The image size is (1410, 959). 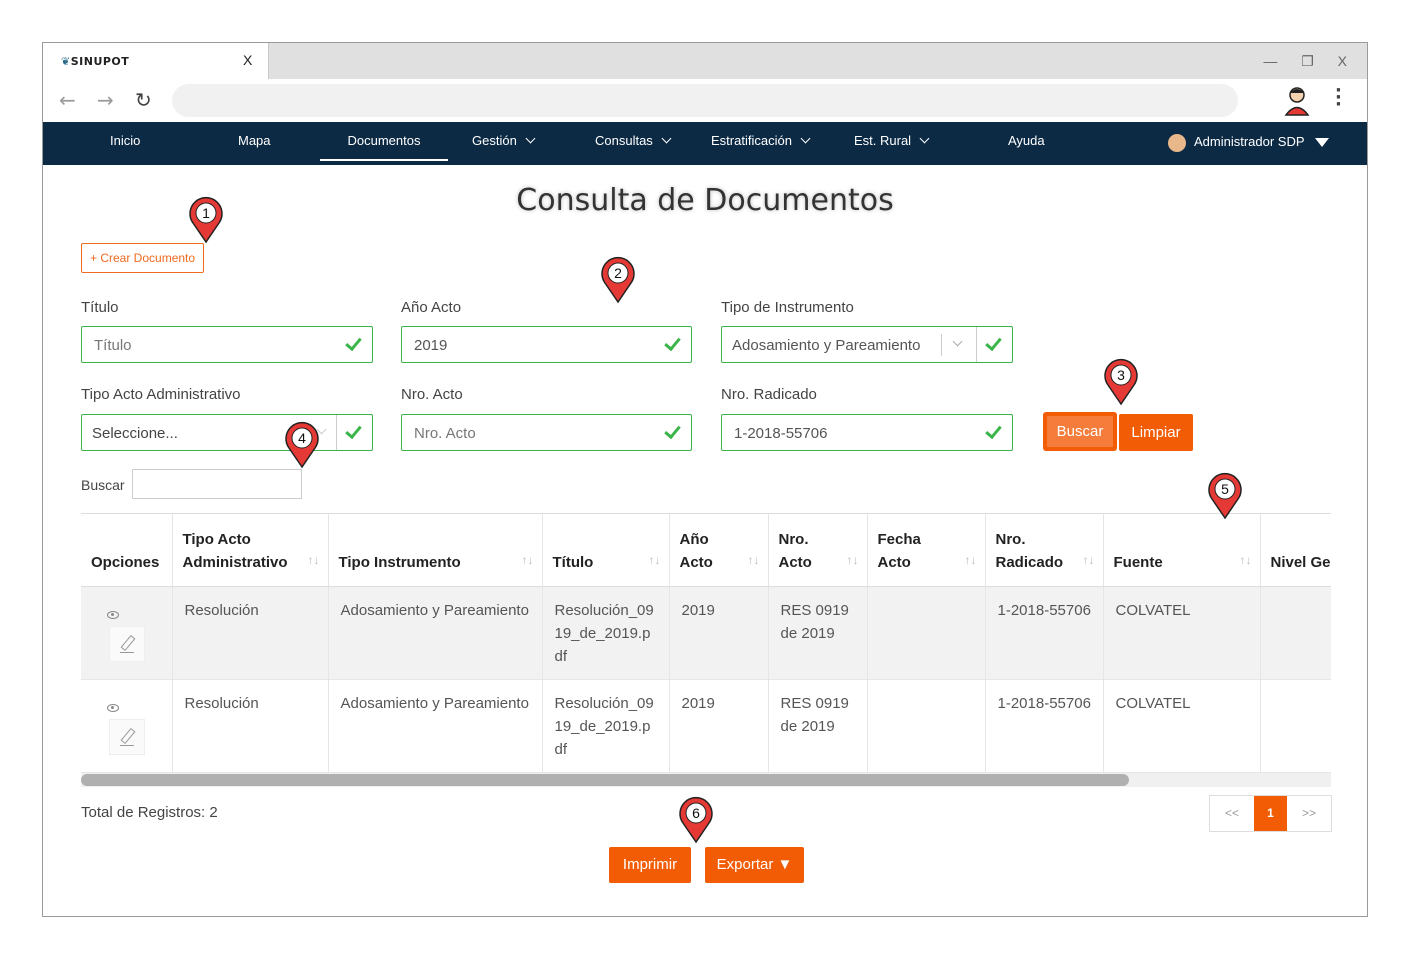 I want to click on col-label: Tipo Instrumento, so click(x=399, y=562).